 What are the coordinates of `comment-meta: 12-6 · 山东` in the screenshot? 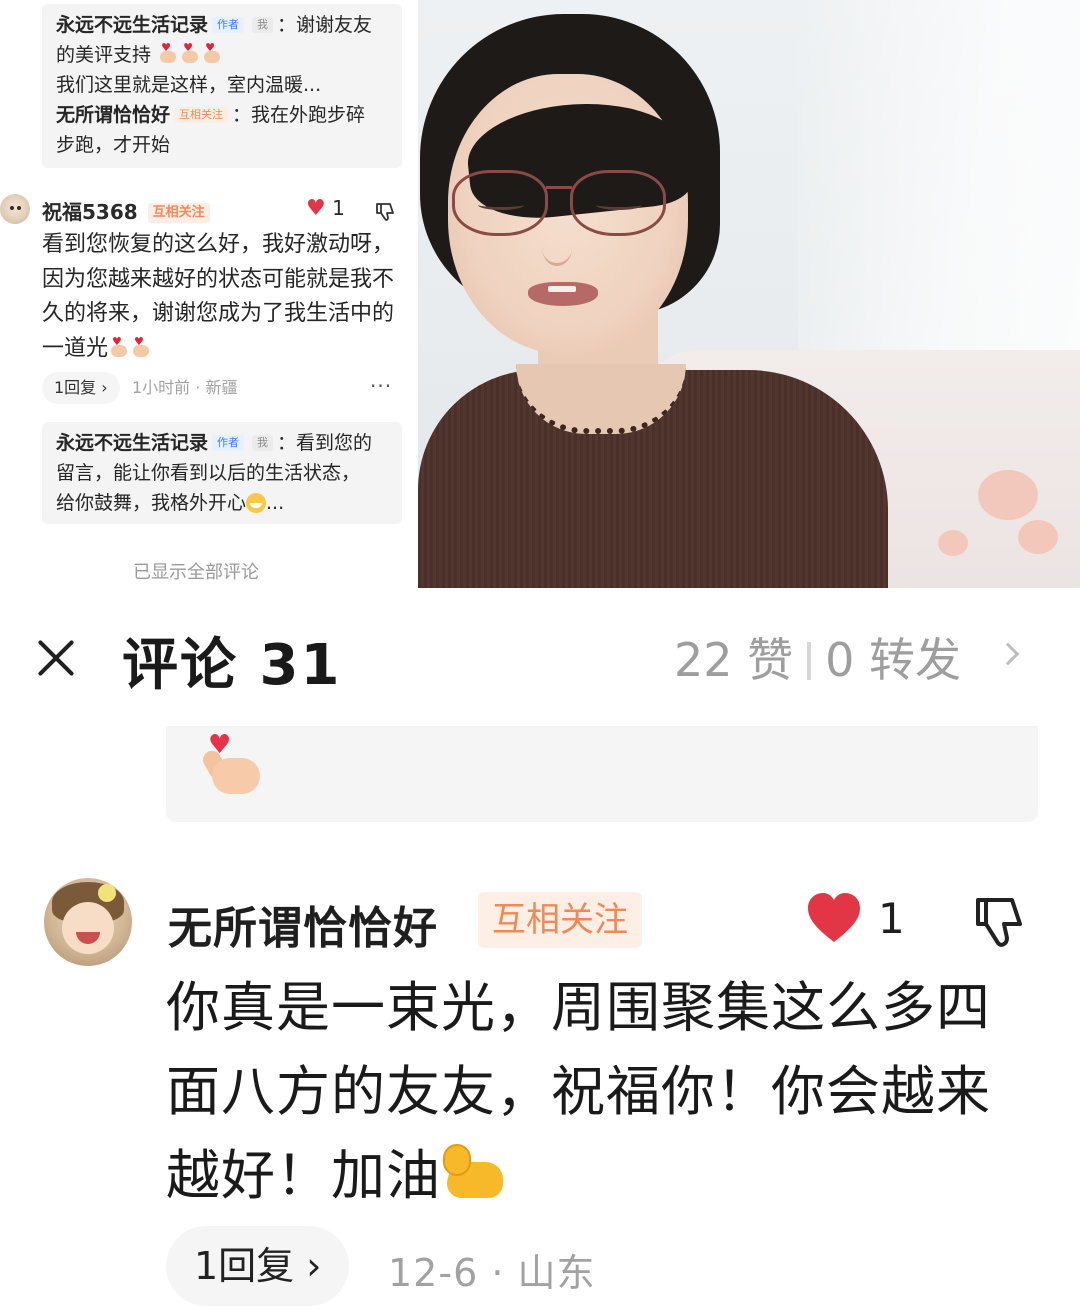 It's located at (492, 1273).